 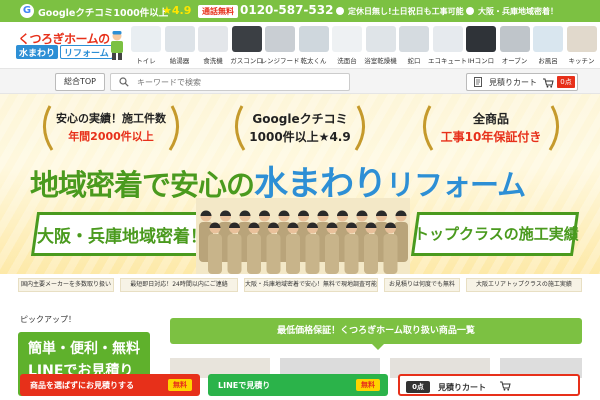 What do you see at coordinates (27, 11) in the screenshot?
I see `google-logo-icon: G` at bounding box center [27, 11].